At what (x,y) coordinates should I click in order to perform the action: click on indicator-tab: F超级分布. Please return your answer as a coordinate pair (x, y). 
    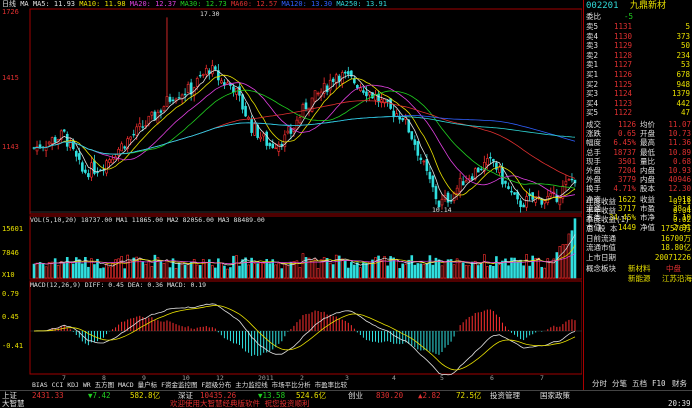
    Looking at the image, I should click on (218, 385).